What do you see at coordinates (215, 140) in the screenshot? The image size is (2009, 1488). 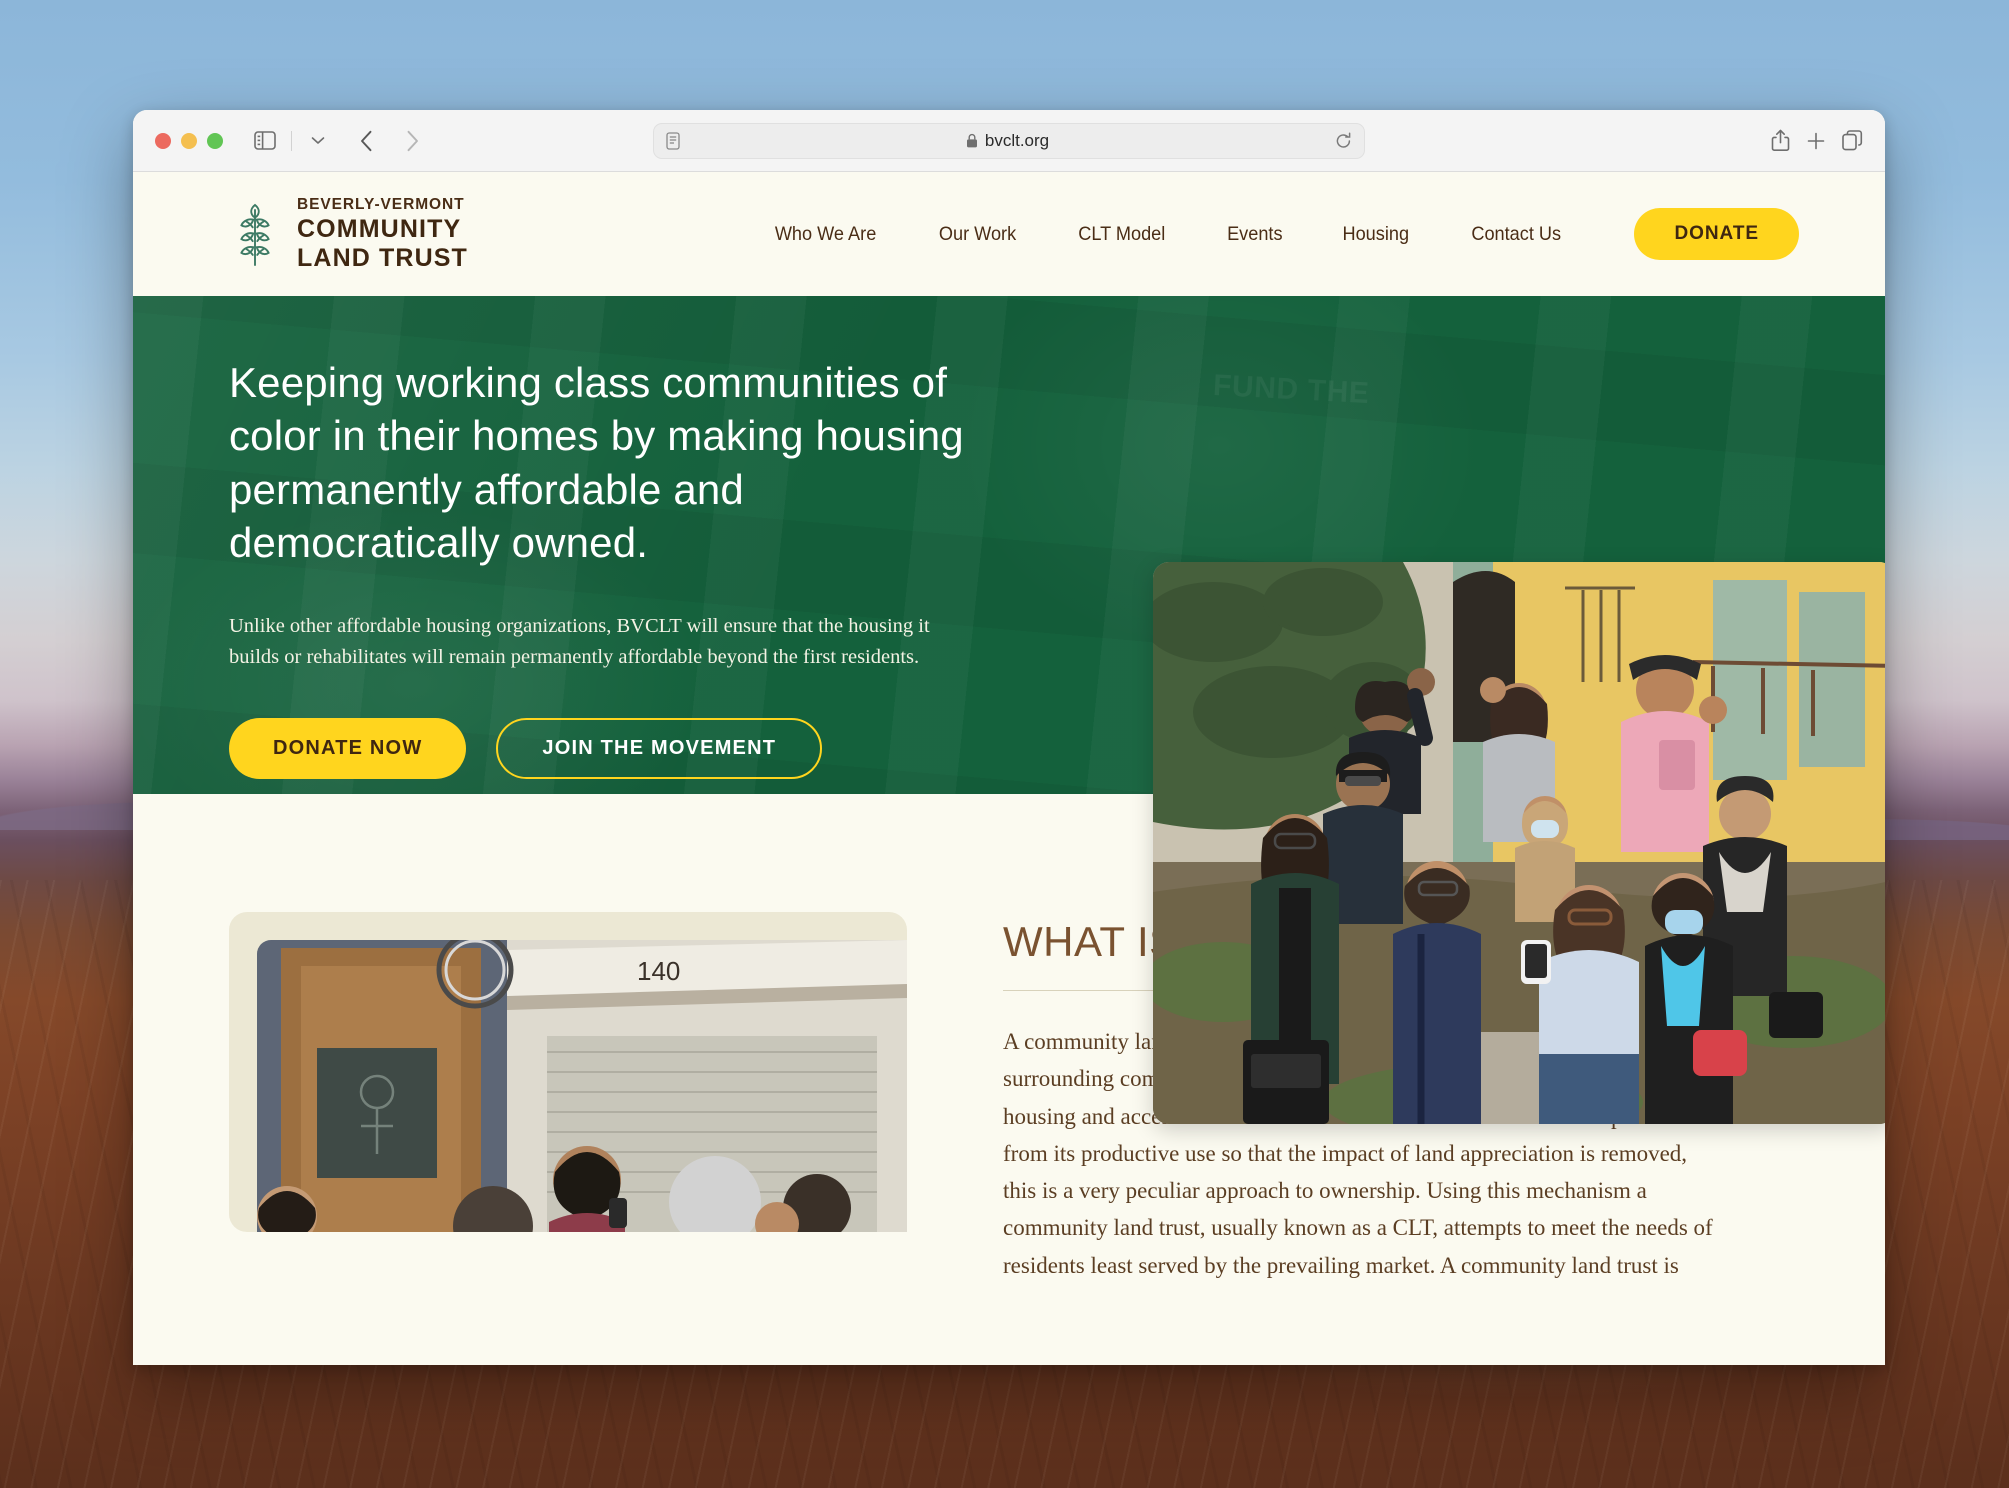 I see `zoom-window-button` at bounding box center [215, 140].